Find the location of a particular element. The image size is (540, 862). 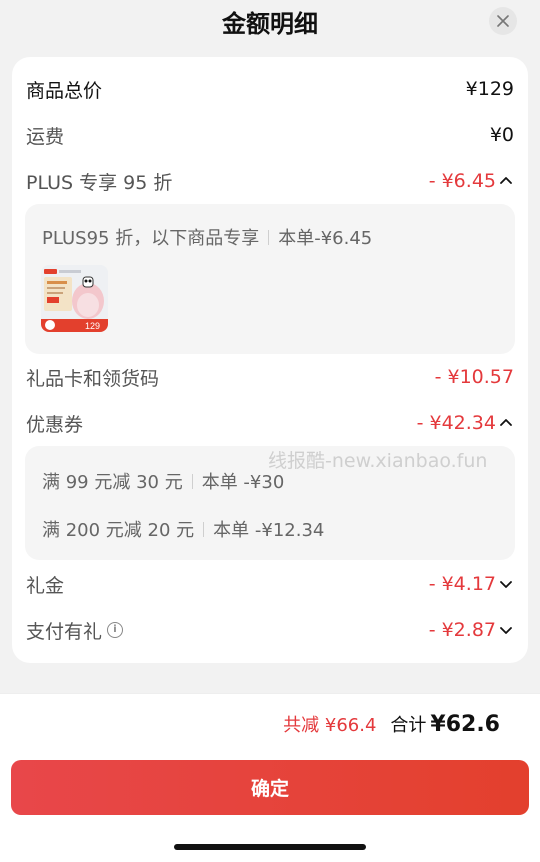

coupon-rule: 满 200 元减 20 元 is located at coordinates (118, 530).